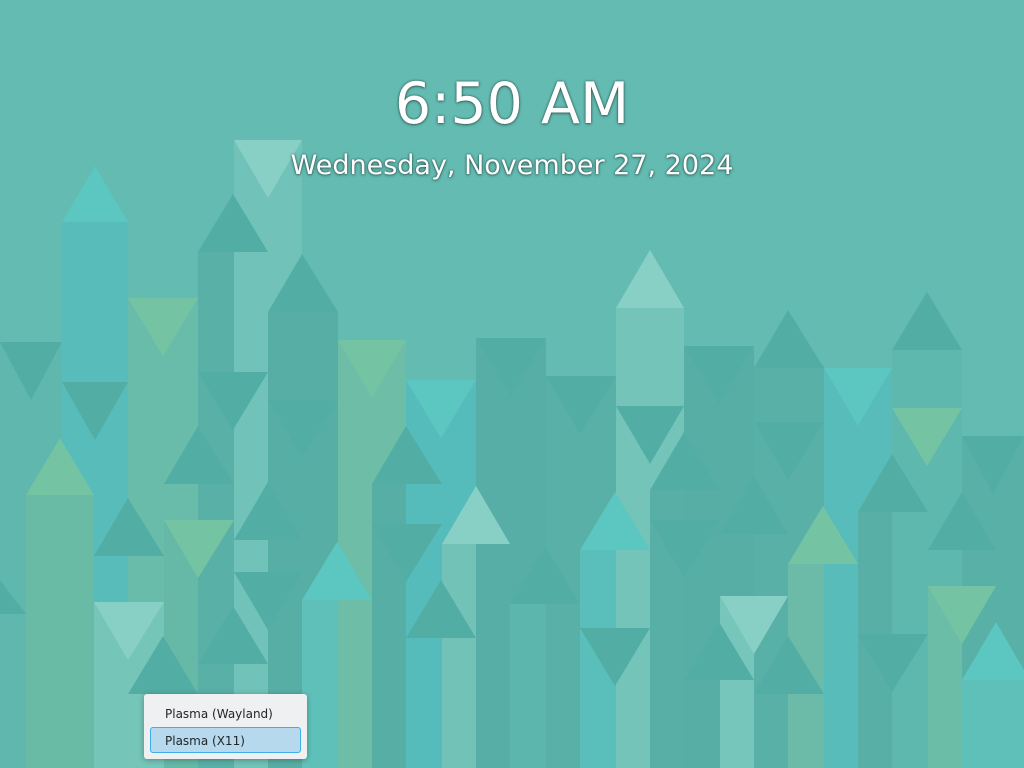 The width and height of the screenshot is (1024, 768). I want to click on clock-time: 6:50 AM, so click(512, 104).